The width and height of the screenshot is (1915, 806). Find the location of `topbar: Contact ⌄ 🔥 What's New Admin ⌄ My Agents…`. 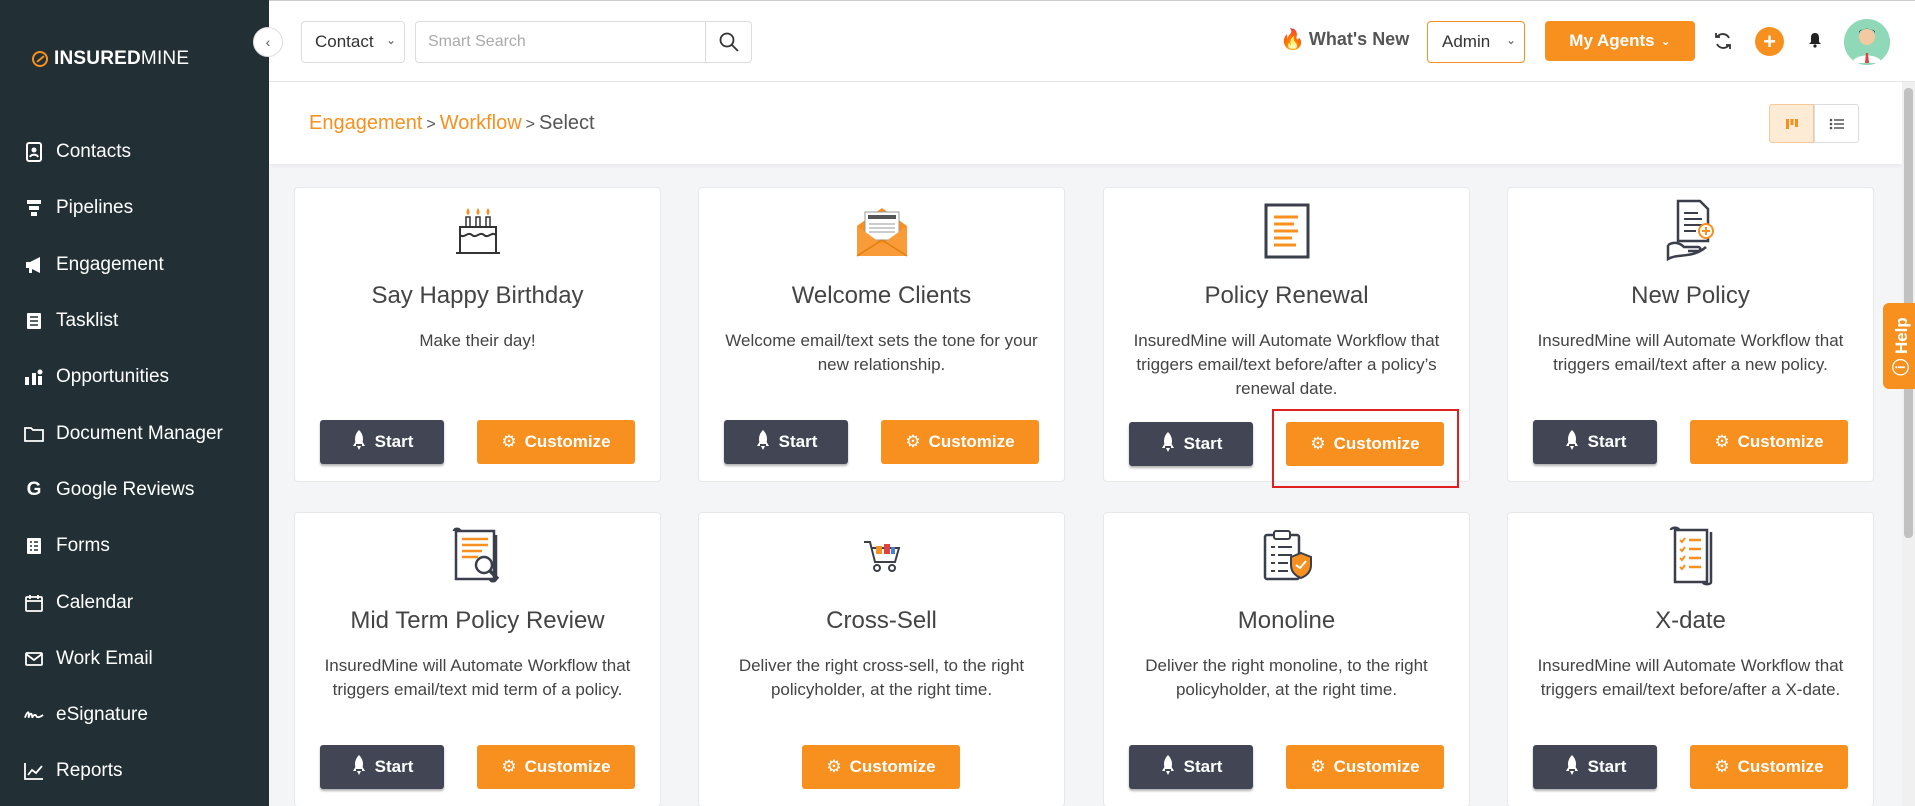

topbar: Contact ⌄ 🔥 What's New Admin ⌄ My Agents… is located at coordinates (1092, 41).